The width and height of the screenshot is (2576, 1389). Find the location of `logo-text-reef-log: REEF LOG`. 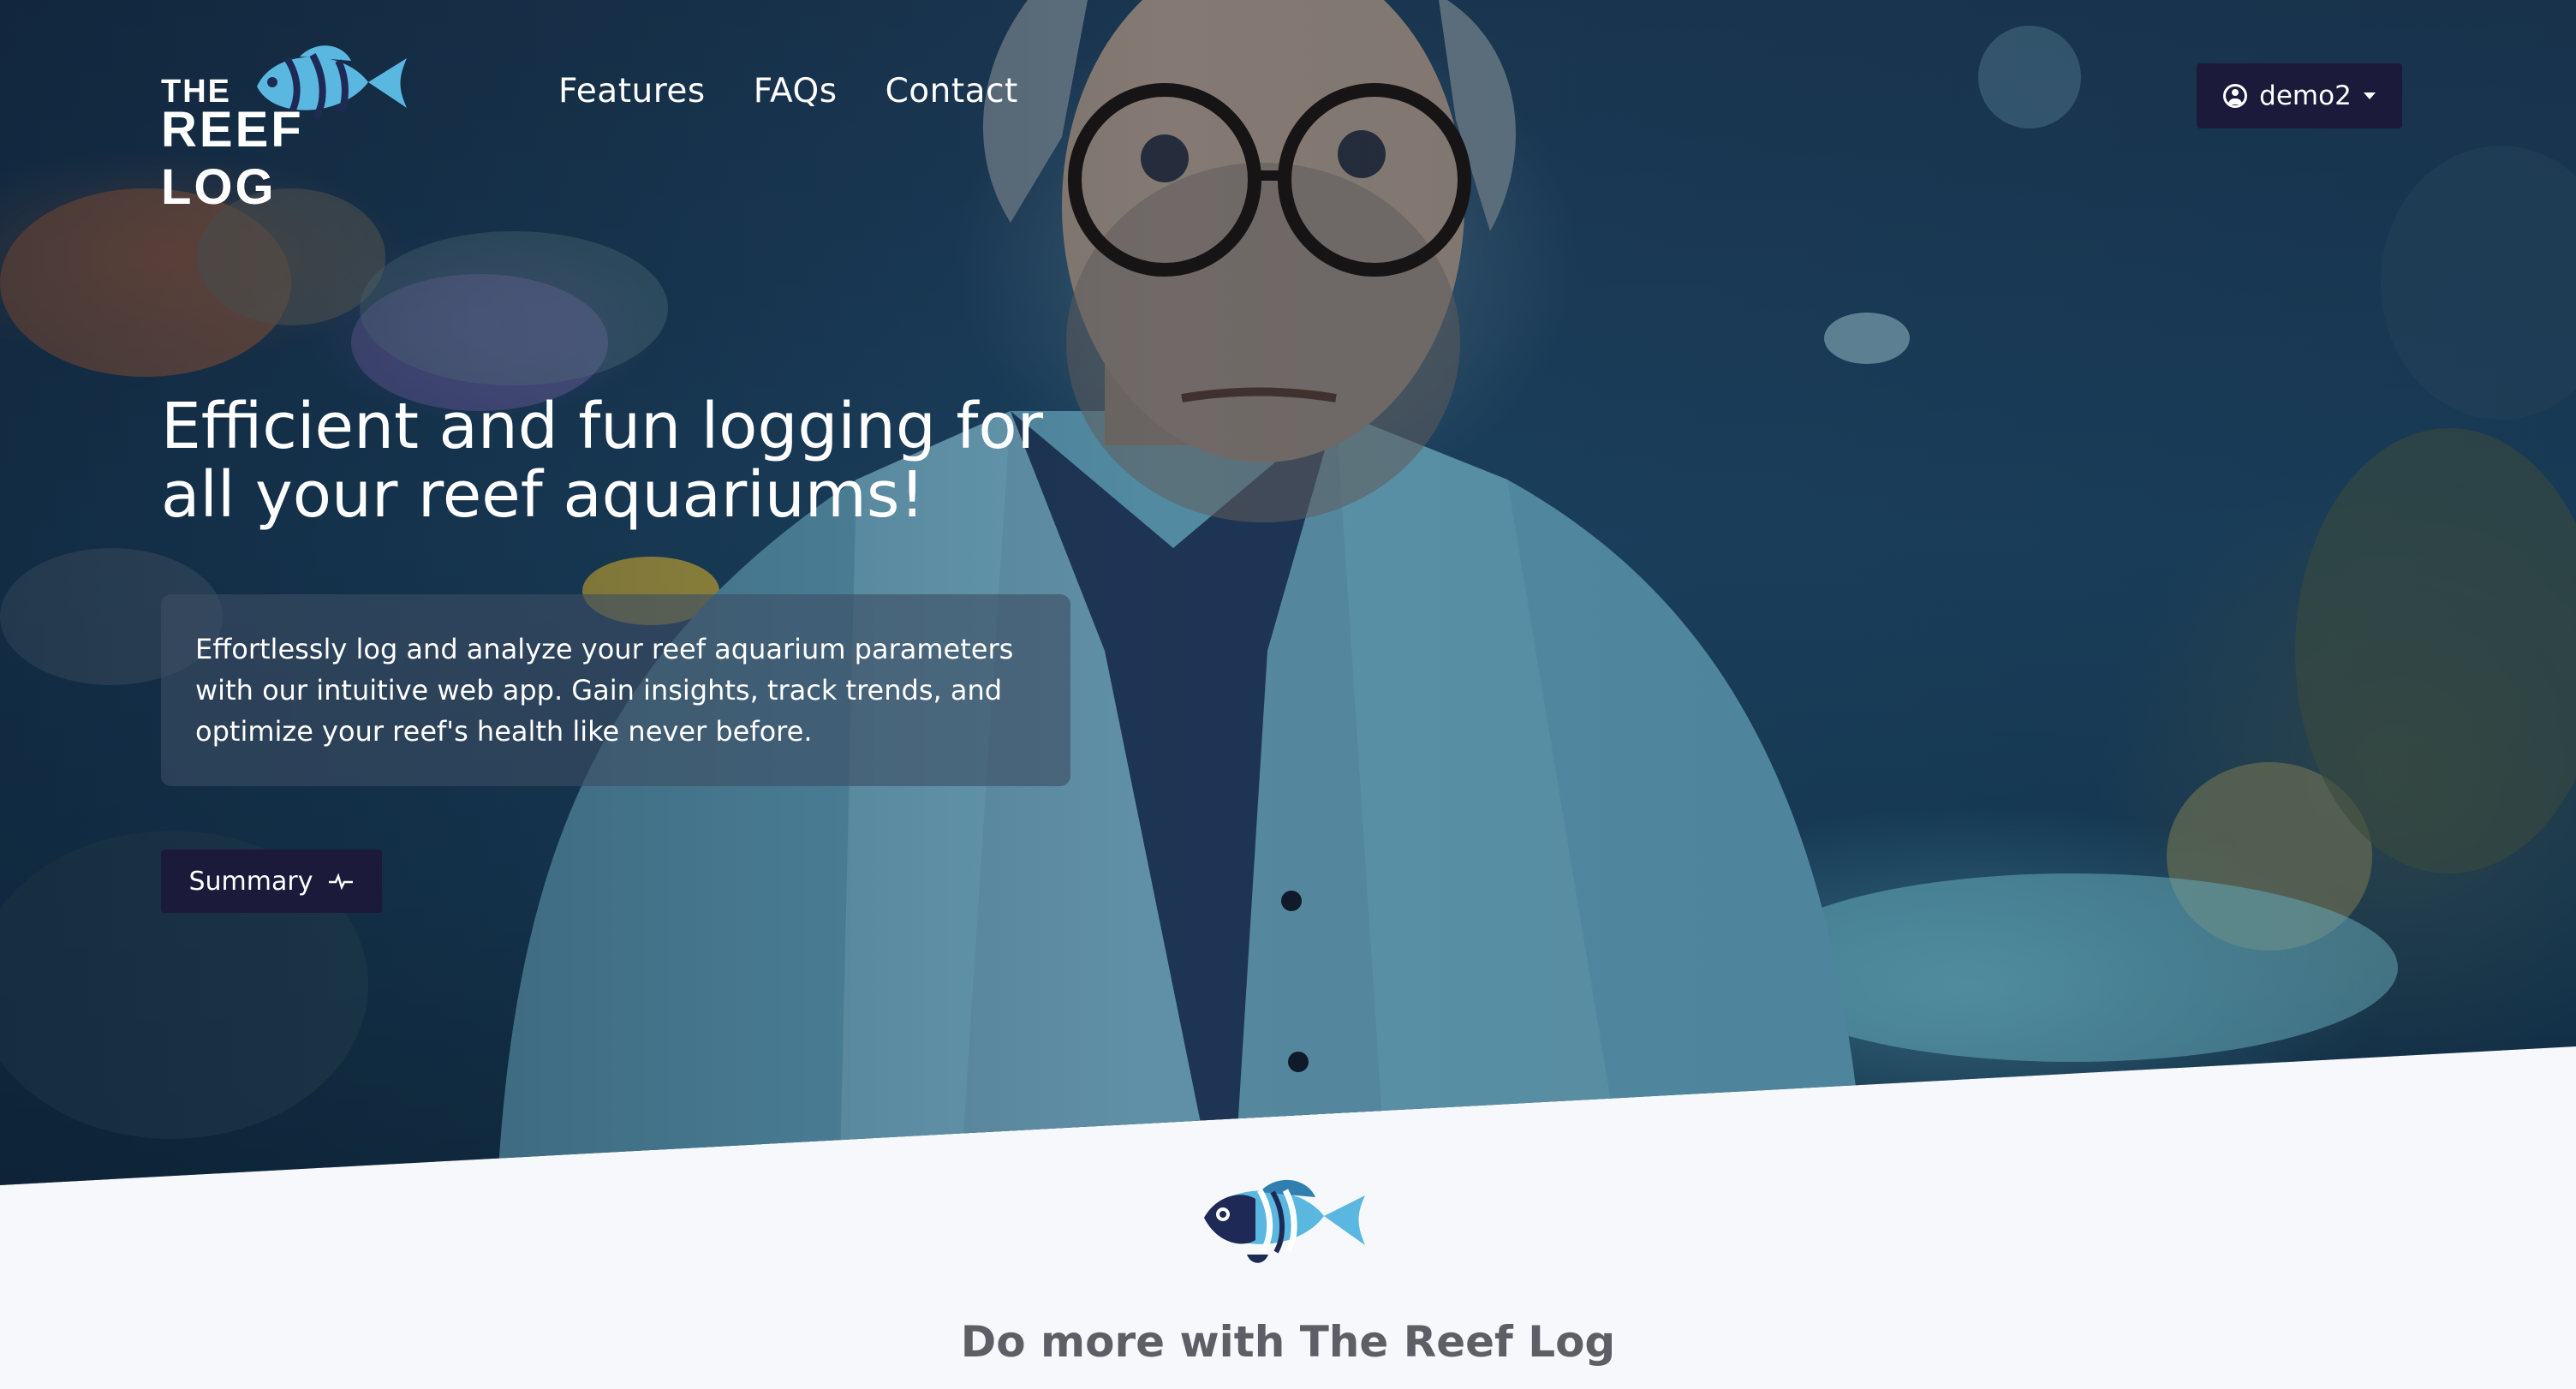

logo-text-reef-log: REEF LOG is located at coordinates (233, 158).